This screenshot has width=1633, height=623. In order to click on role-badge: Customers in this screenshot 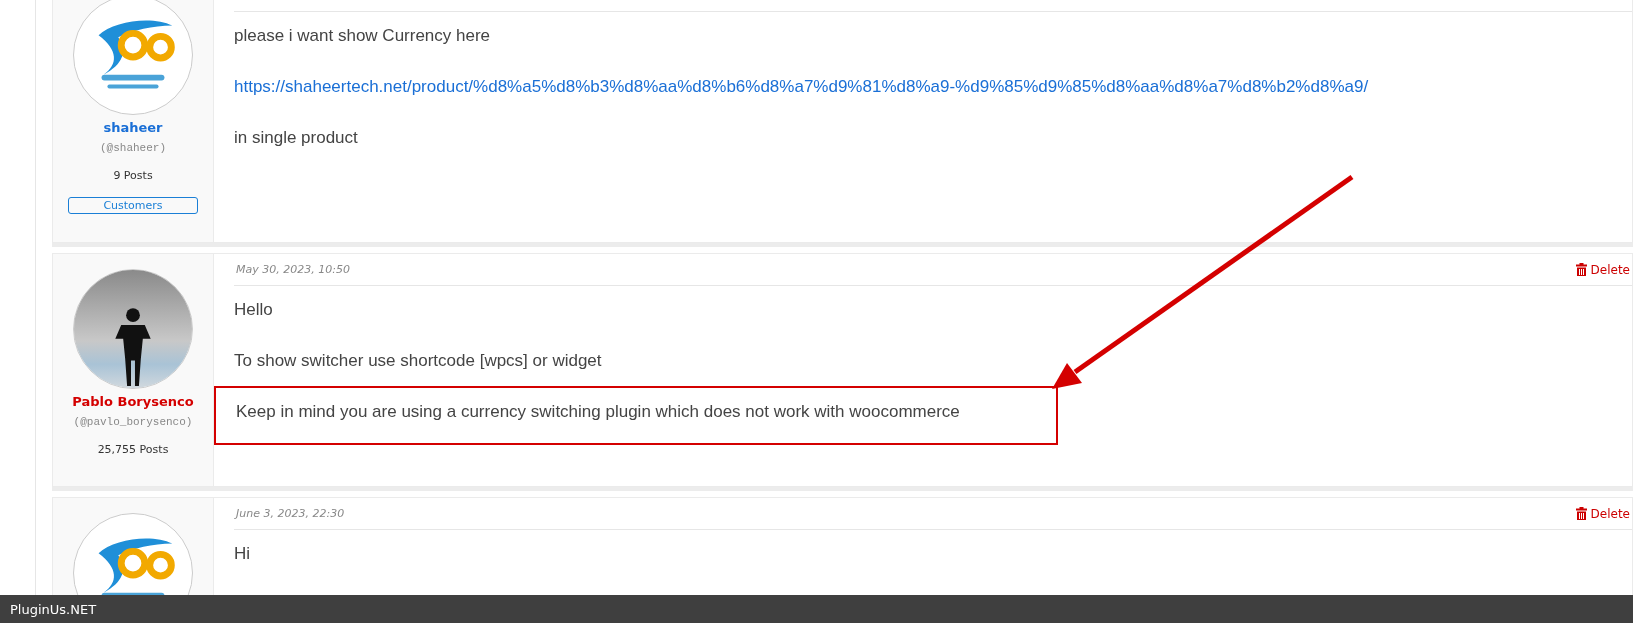, I will do `click(133, 205)`.